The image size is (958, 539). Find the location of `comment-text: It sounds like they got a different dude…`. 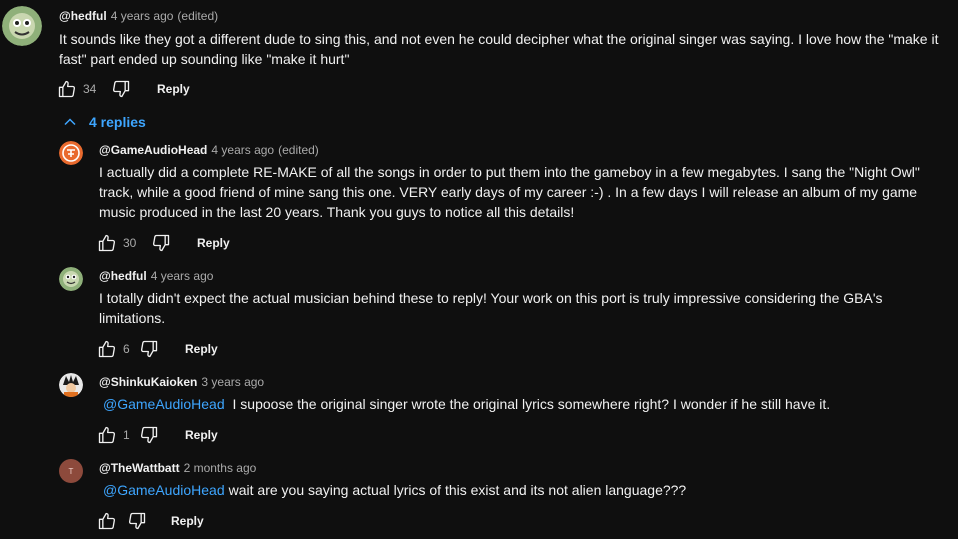

comment-text: It sounds like they got a different dude… is located at coordinates (499, 49).